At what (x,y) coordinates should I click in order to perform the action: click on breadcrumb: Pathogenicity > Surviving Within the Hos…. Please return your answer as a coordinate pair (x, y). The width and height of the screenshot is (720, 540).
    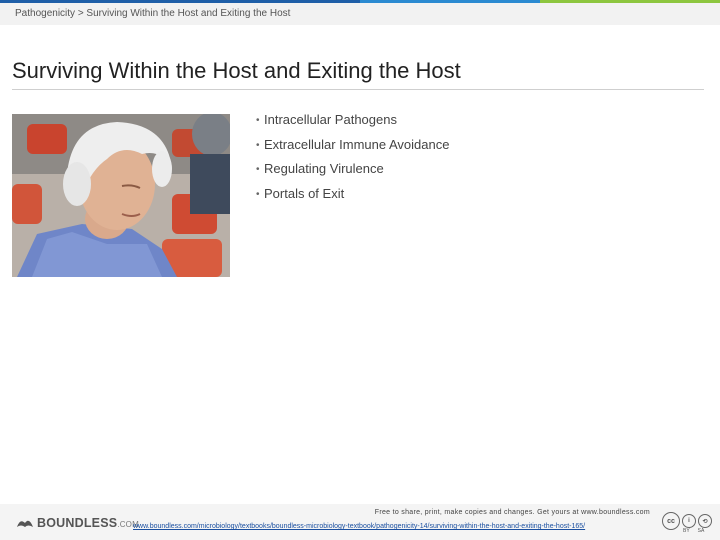
    Looking at the image, I should click on (153, 13).